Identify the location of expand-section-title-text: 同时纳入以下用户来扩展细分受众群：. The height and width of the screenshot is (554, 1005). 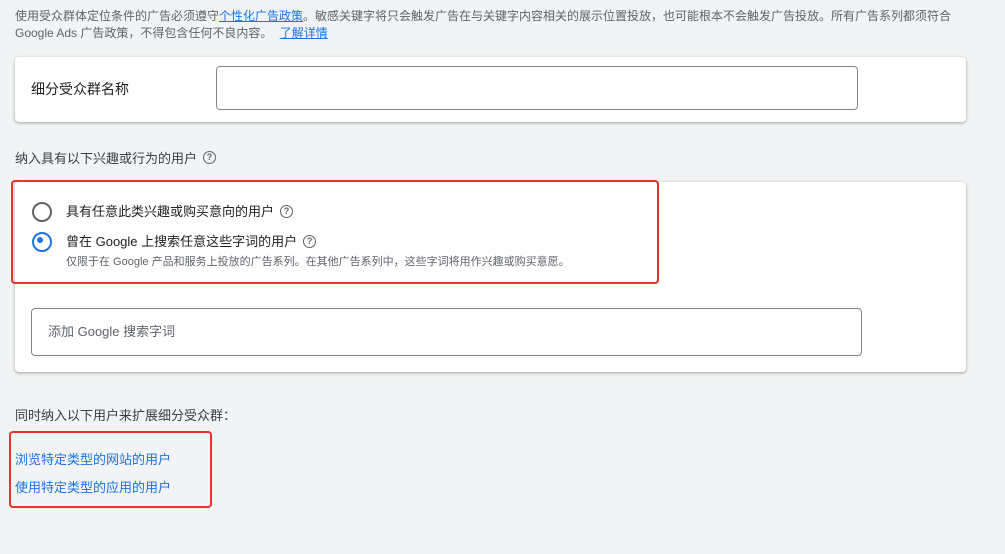
(126, 415).